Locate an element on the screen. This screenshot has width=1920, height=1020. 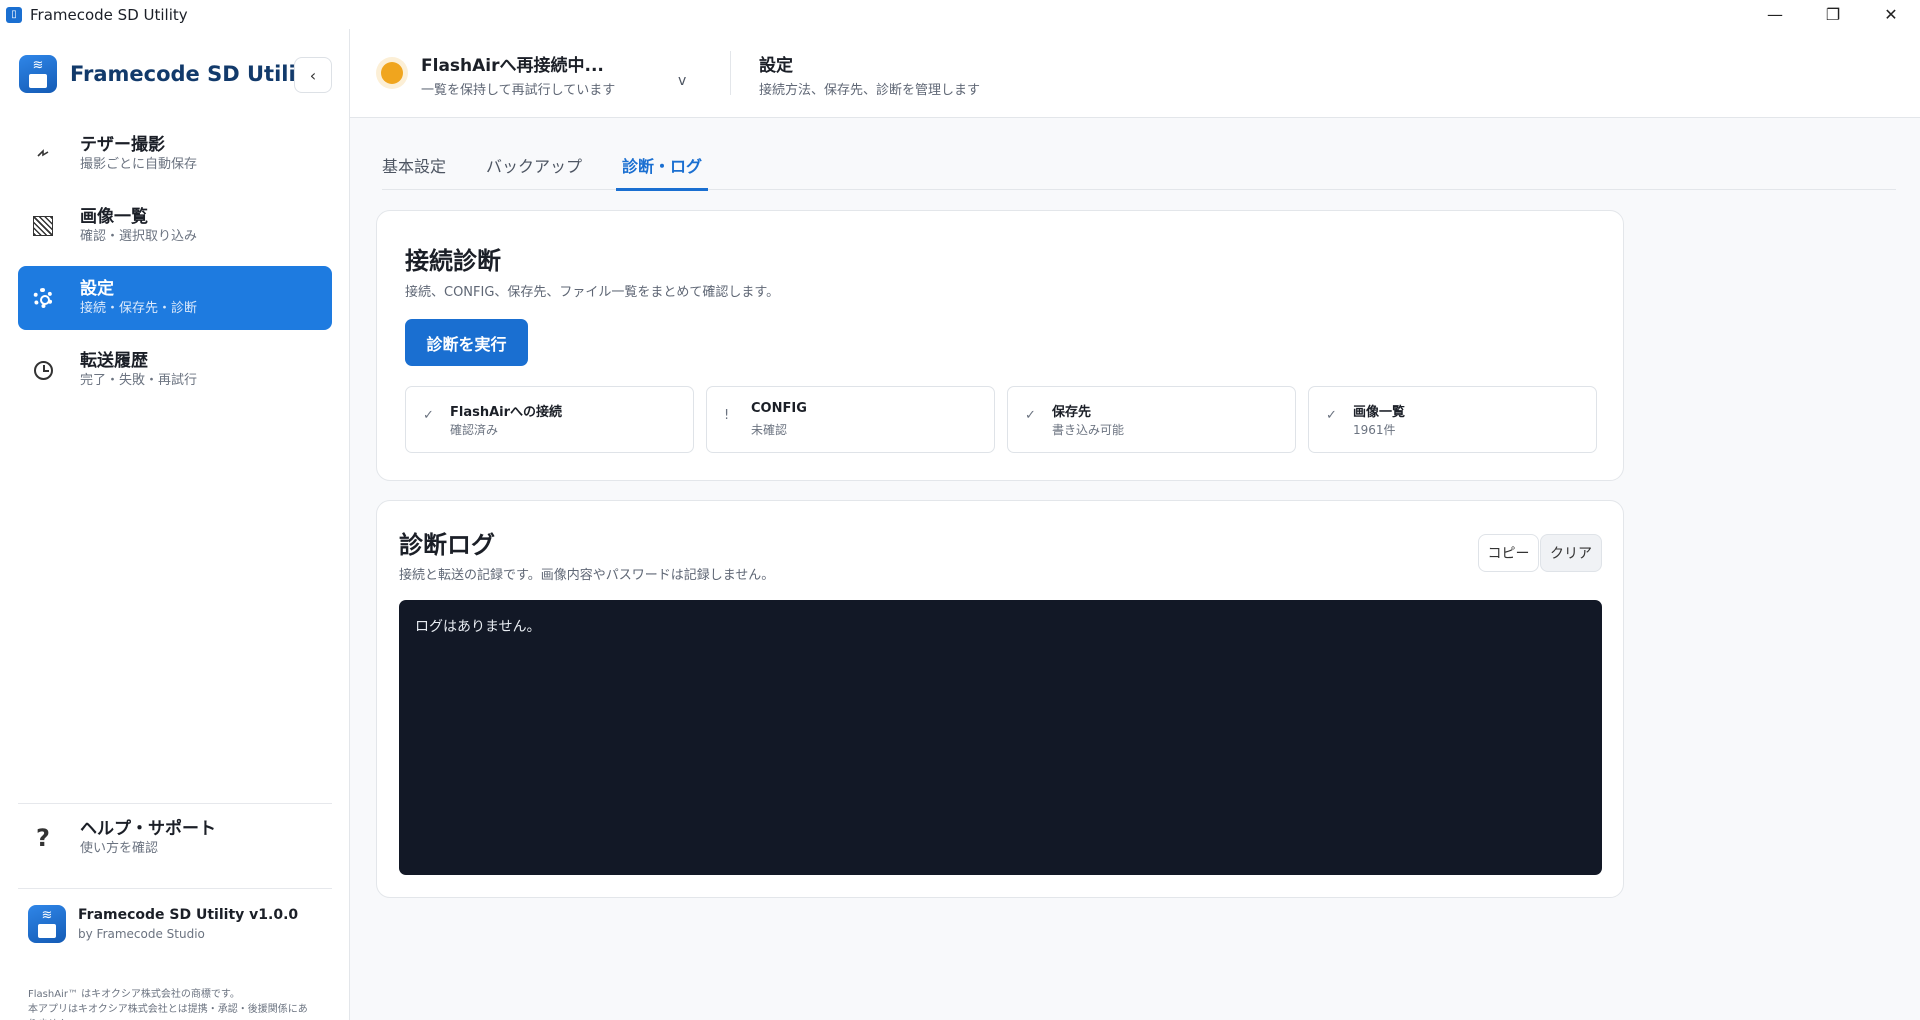
clear-log-button: クリア is located at coordinates (1571, 553).